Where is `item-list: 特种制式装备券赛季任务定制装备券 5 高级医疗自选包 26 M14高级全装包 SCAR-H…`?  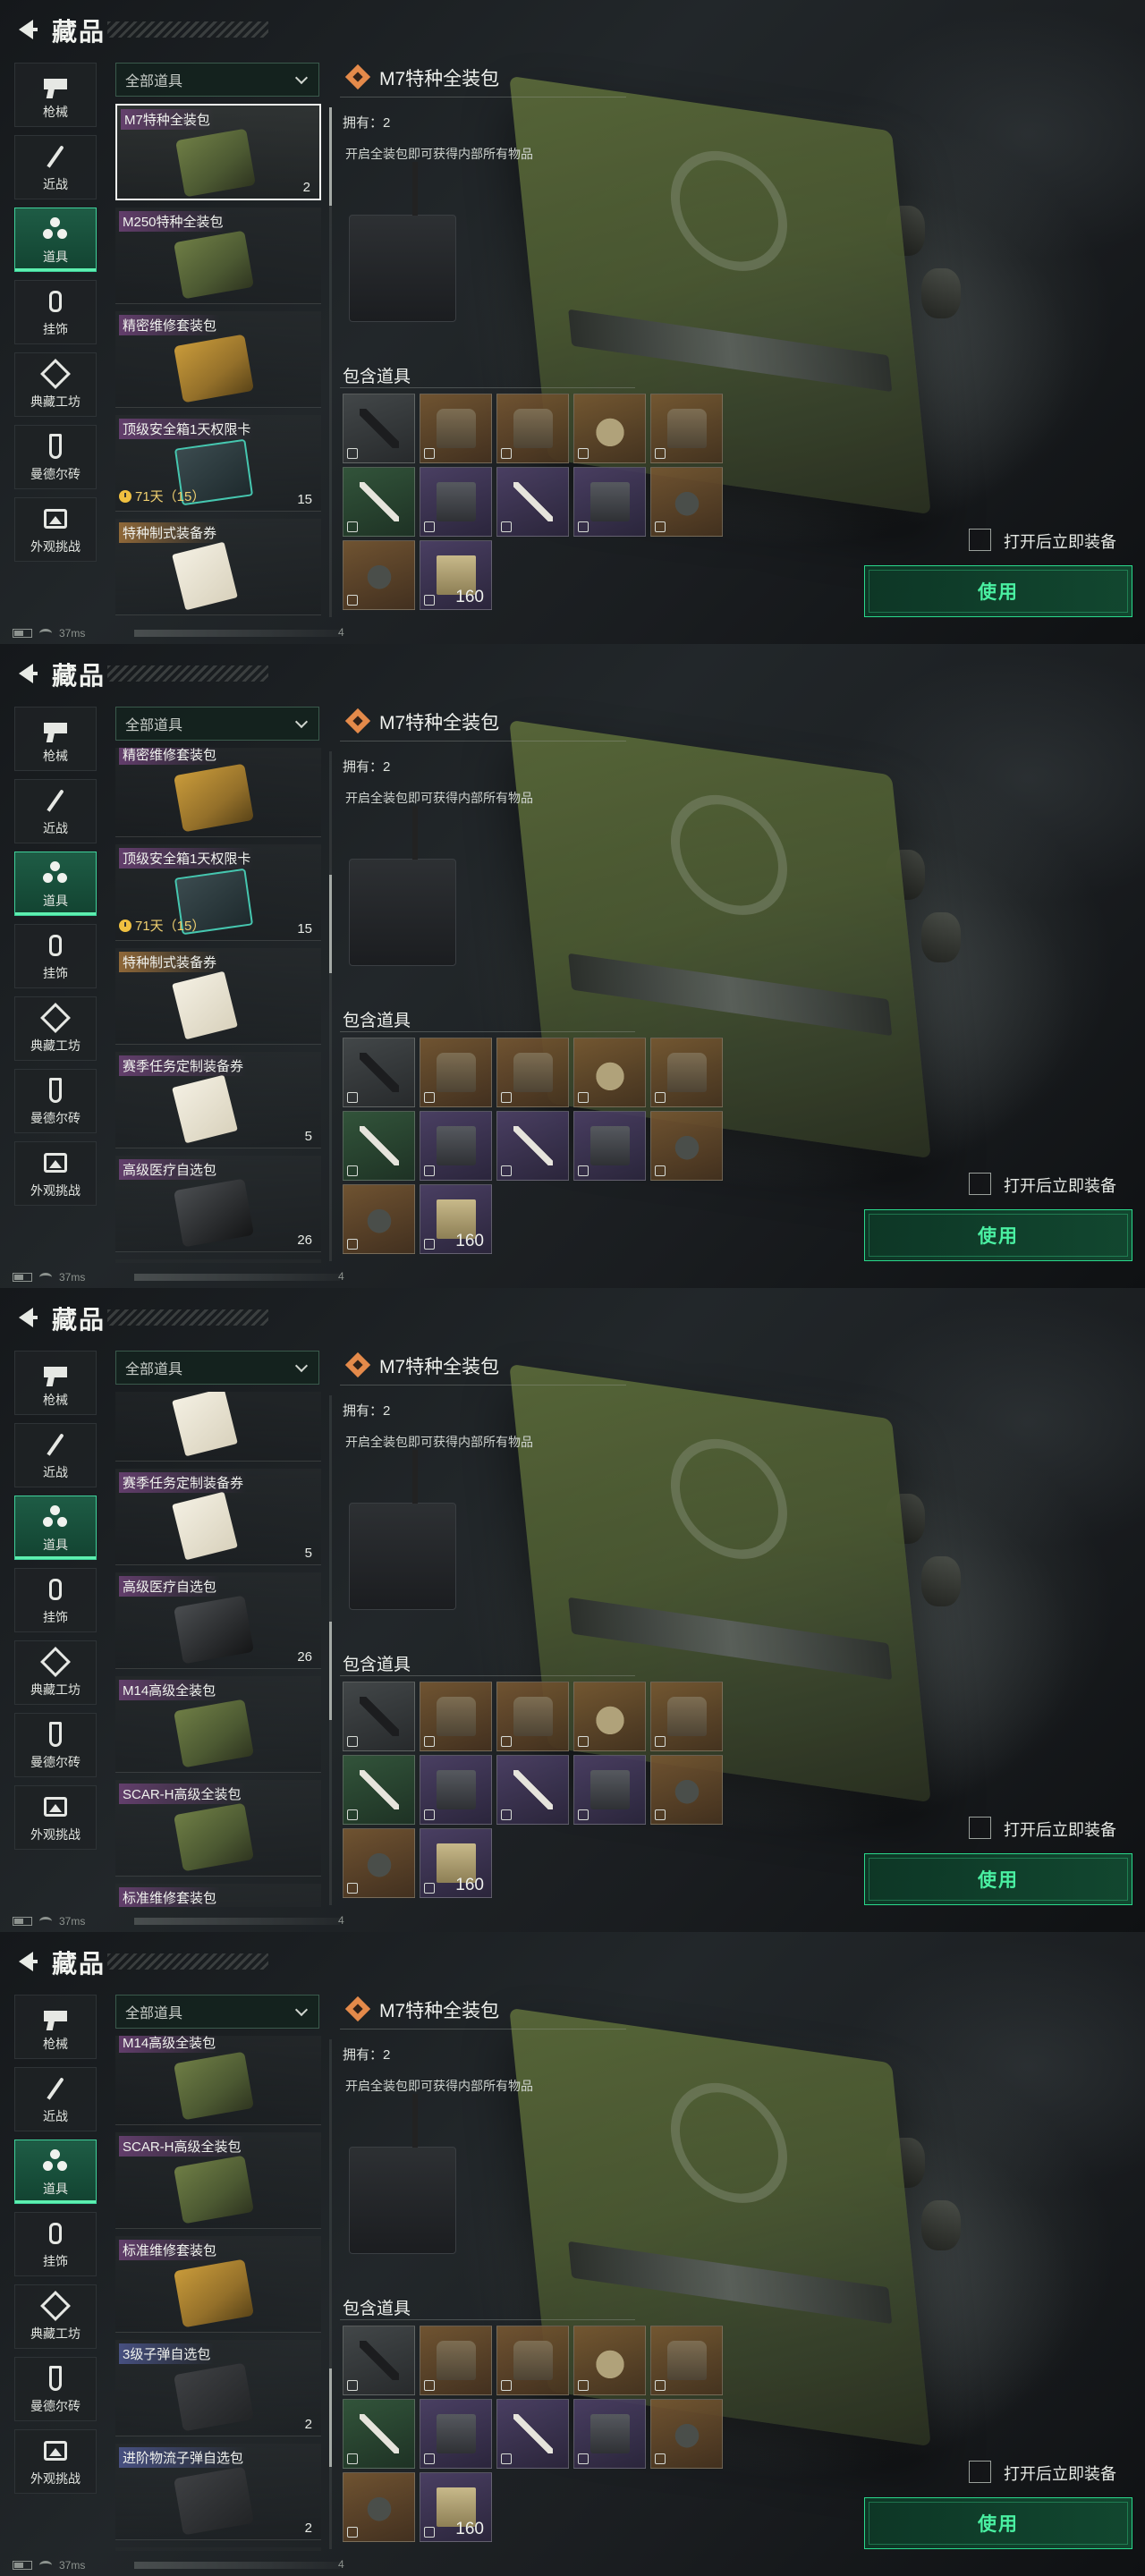
item-list: 特种制式装备券赛季任务定制装备券 5 高级医疗自选包 26 M14高级全装包 SCAR-H… is located at coordinates (218, 1649).